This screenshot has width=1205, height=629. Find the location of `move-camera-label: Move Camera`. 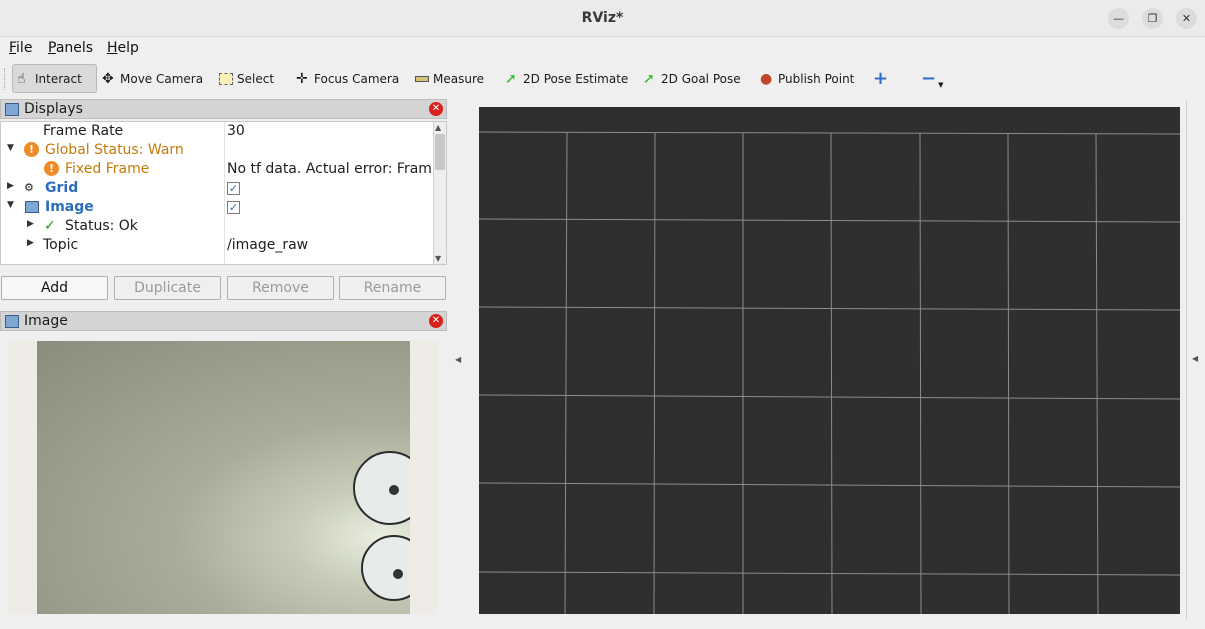

move-camera-label: Move Camera is located at coordinates (162, 78).